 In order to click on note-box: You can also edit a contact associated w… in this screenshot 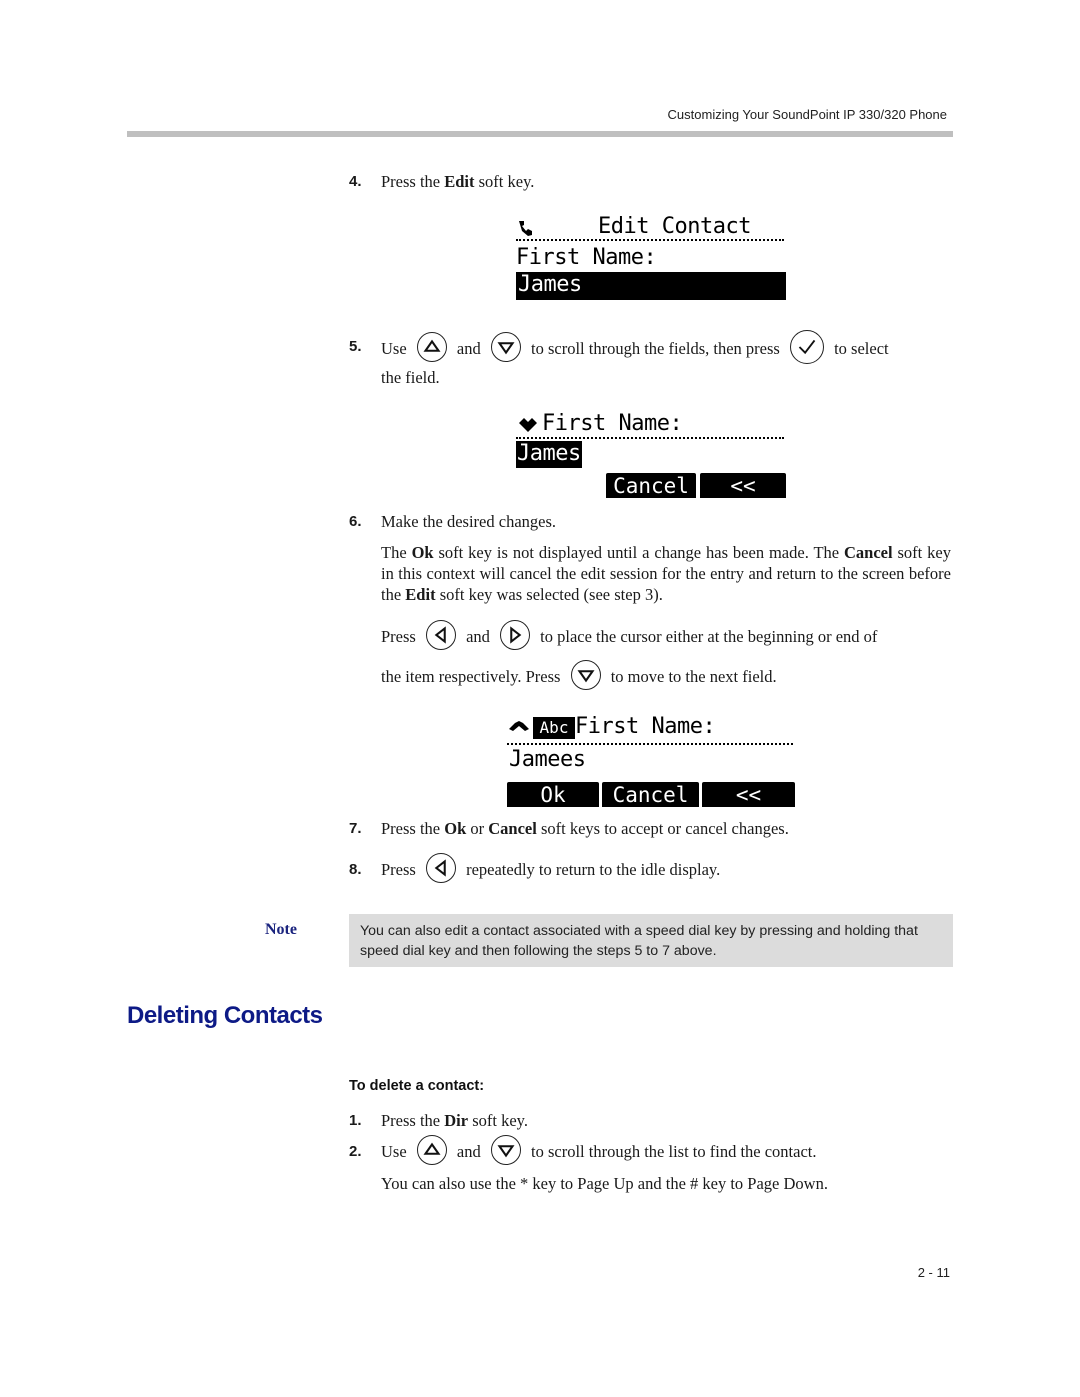, I will do `click(651, 940)`.